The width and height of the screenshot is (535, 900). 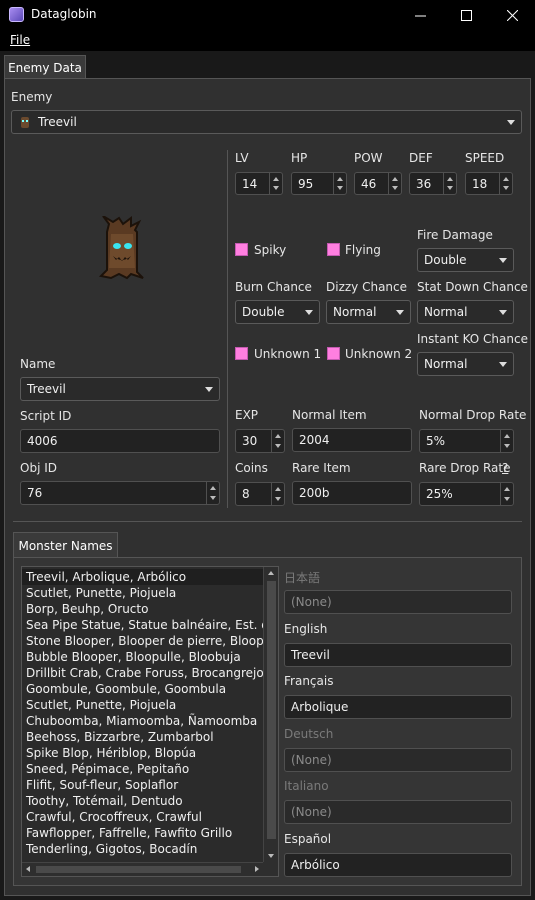 I want to click on lv-value: 14, so click(x=250, y=183).